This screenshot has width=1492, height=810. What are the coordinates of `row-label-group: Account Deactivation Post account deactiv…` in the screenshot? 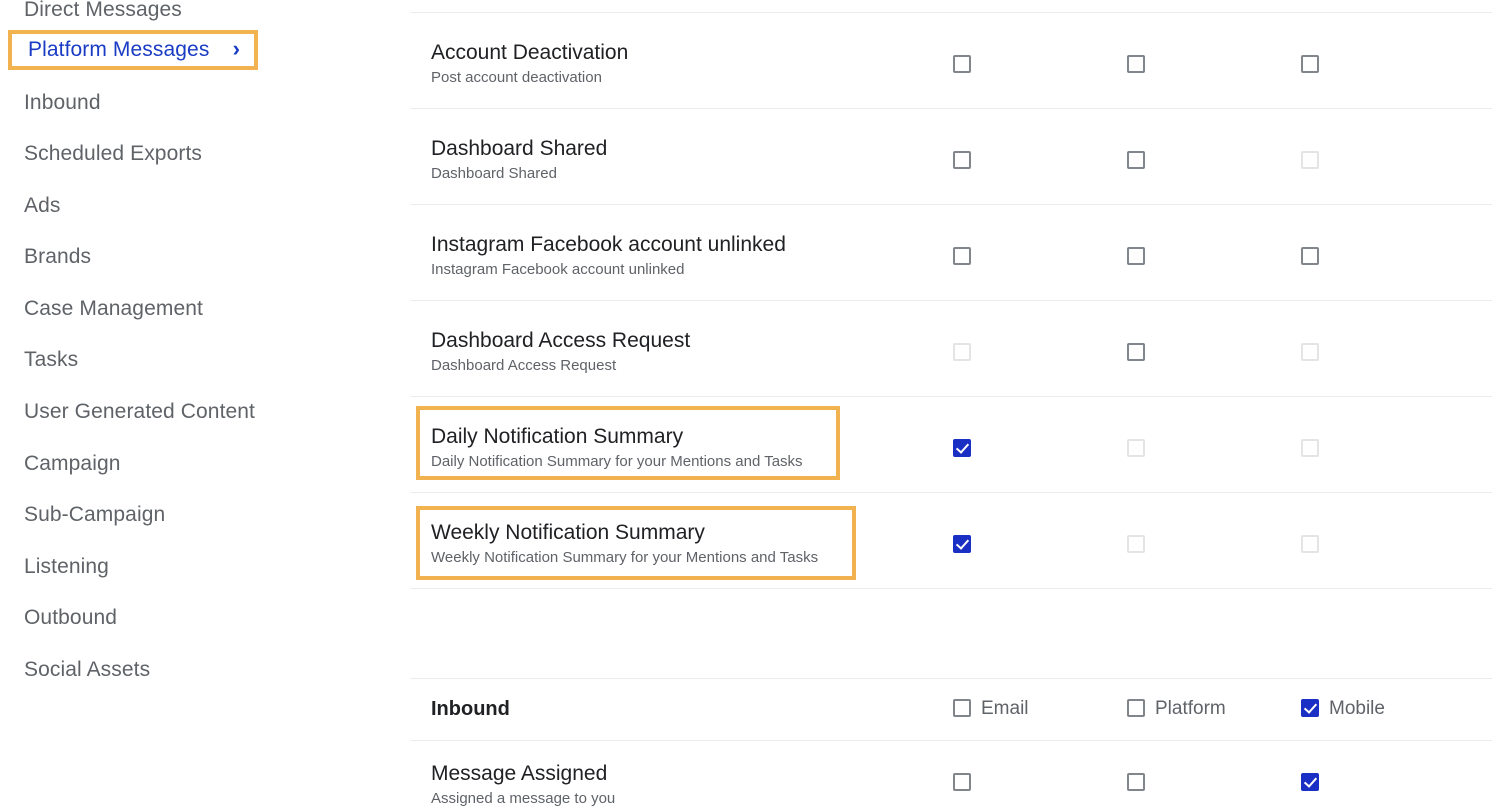 It's located at (529, 64).